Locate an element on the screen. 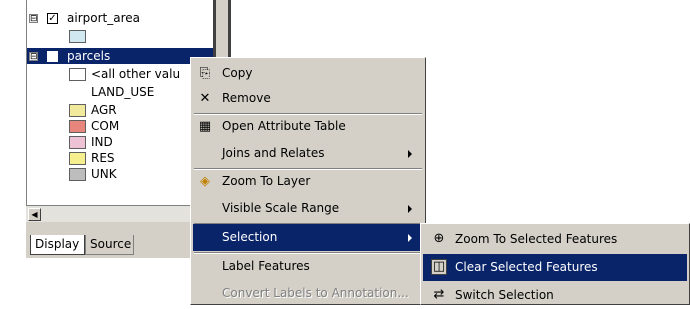 This screenshot has width=690, height=309. menu-item-label: Open Attribute Table is located at coordinates (284, 126).